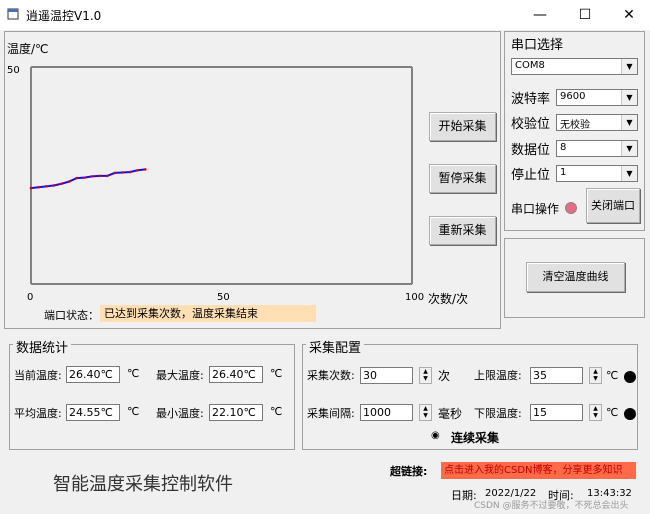  What do you see at coordinates (575, 277) in the screenshot?
I see `clear-curve-button: 清空温度曲线` at bounding box center [575, 277].